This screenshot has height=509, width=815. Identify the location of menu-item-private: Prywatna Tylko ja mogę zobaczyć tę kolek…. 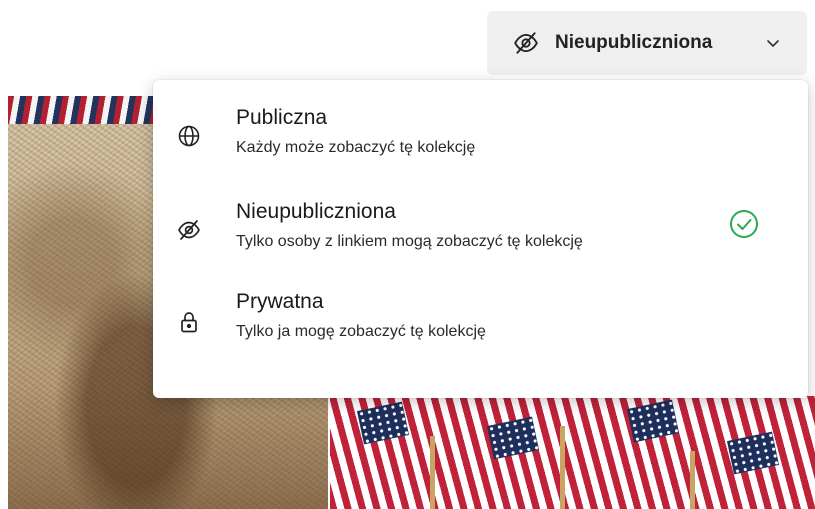
(480, 332).